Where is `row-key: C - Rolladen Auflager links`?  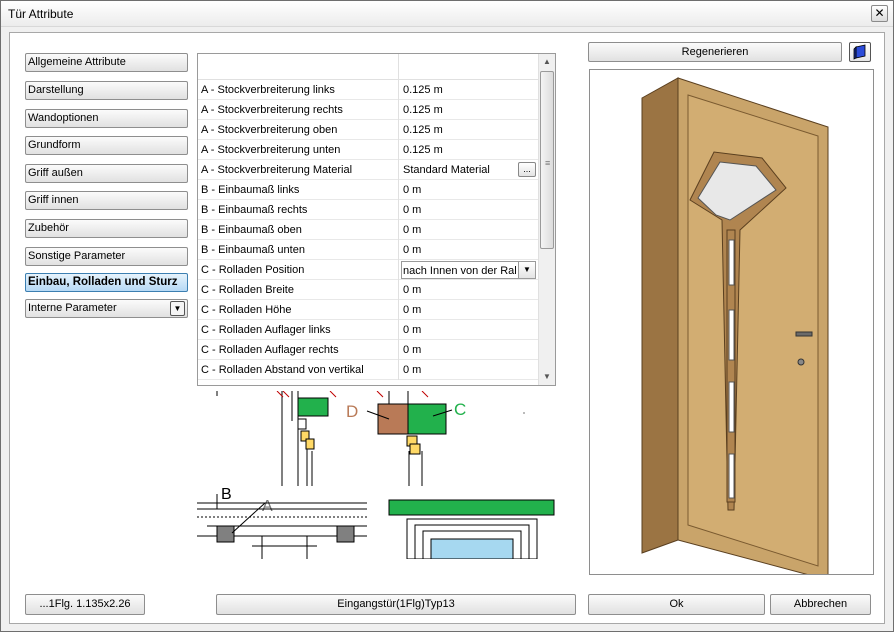
row-key: C - Rolladen Auflager links is located at coordinates (266, 330).